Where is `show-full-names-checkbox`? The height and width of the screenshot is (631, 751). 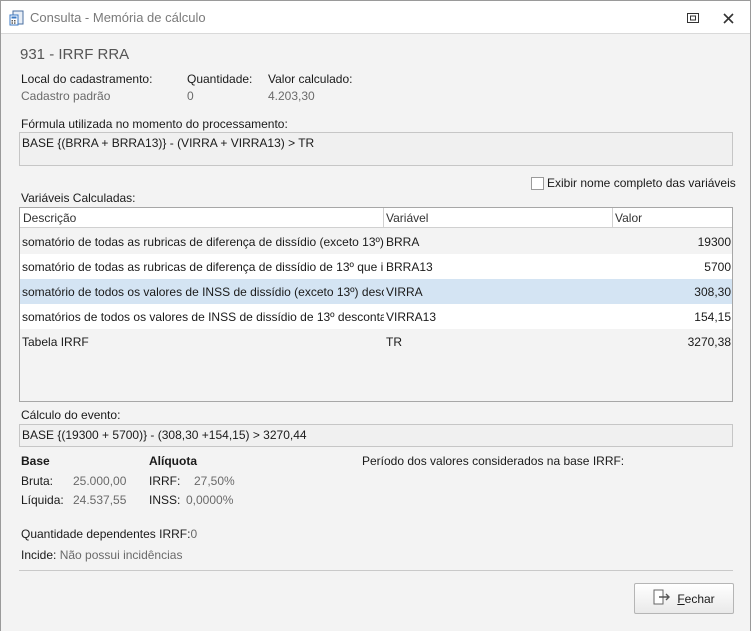
show-full-names-checkbox is located at coordinates (537, 183).